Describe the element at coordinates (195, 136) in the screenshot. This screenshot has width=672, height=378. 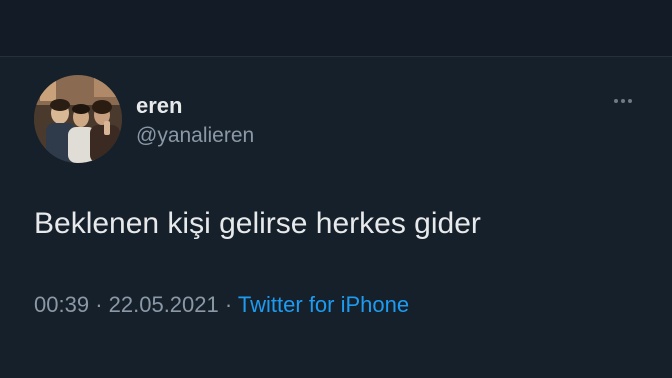
I see `user-handle: @yanalieren` at that location.